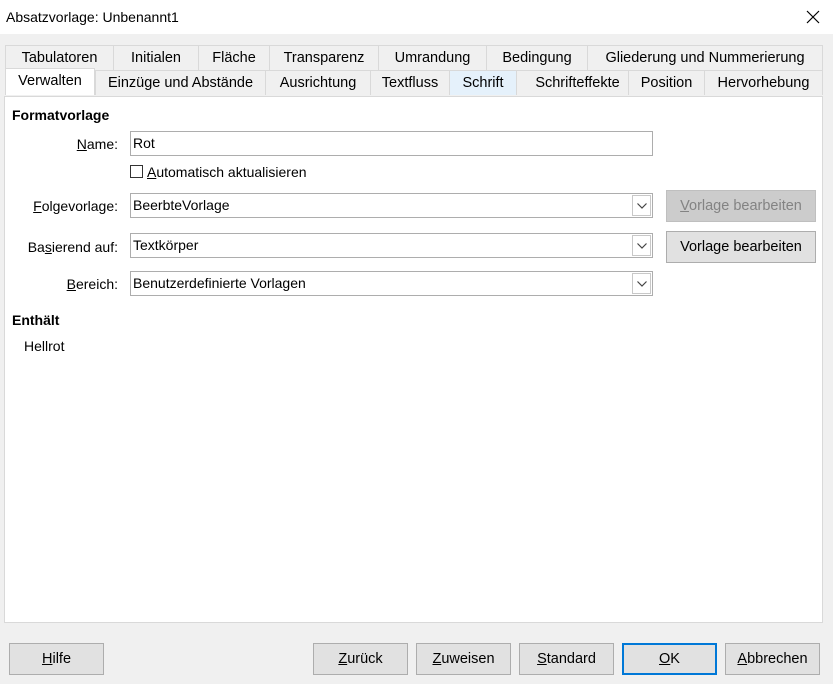  I want to click on contains-value: Hellrot, so click(44, 346).